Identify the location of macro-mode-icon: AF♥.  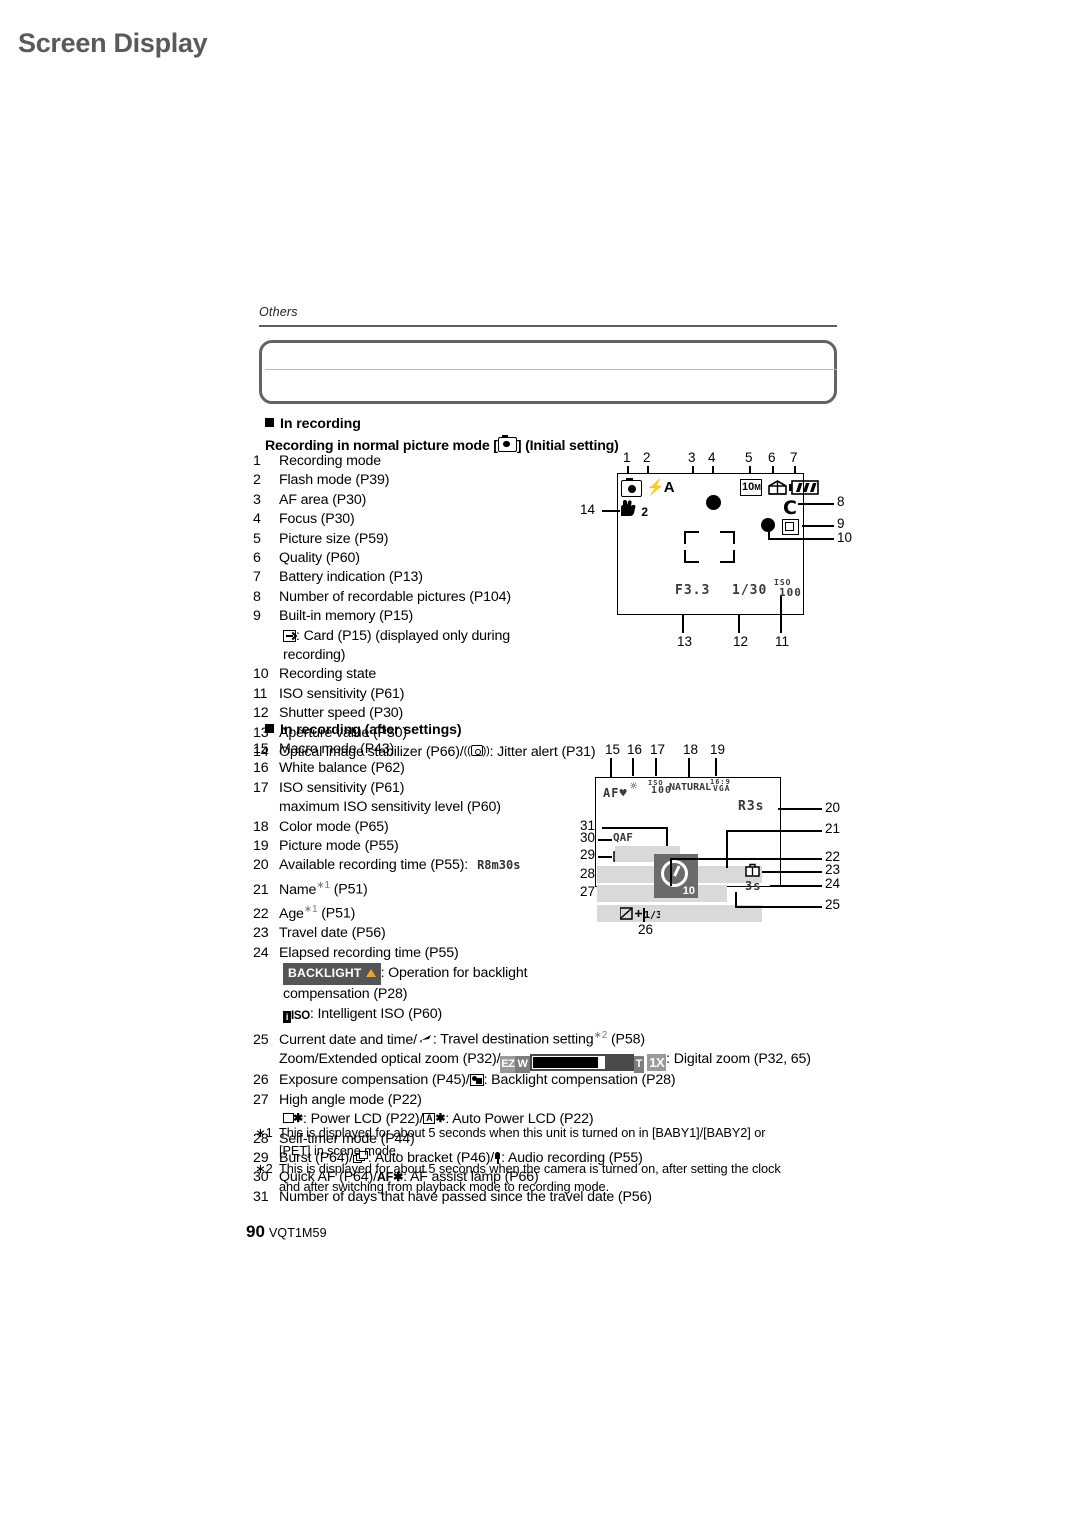
(615, 793).